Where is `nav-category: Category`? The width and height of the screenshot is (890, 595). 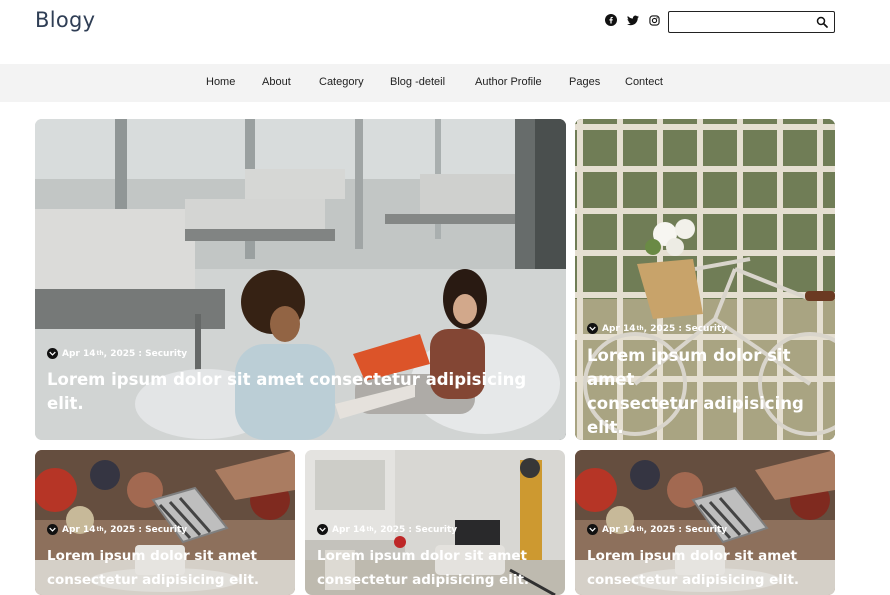
nav-category: Category is located at coordinates (341, 82).